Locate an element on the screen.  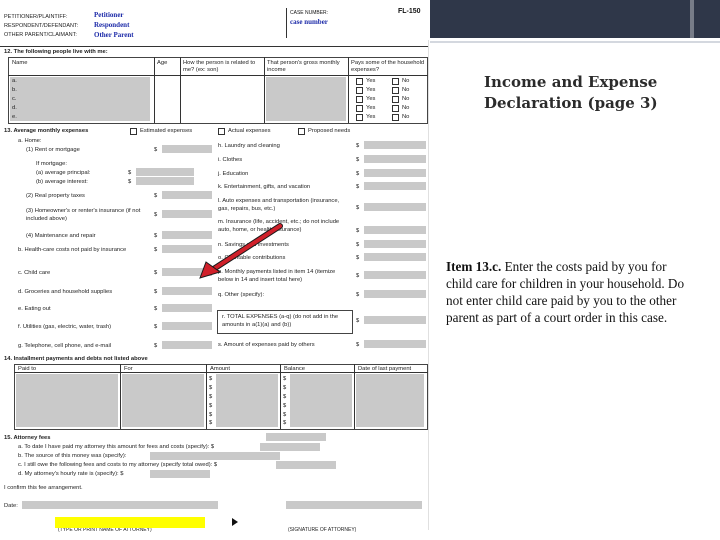
item12-row-d: d. is located at coordinates (14, 108).